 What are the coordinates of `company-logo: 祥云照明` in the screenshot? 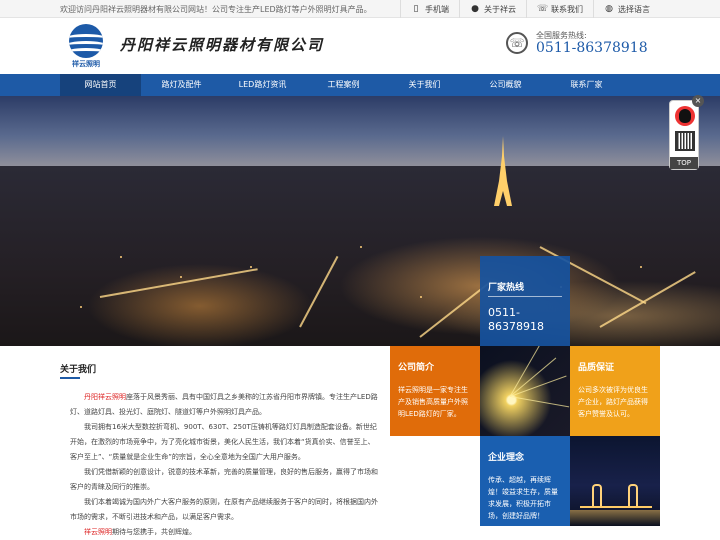 It's located at (86, 46).